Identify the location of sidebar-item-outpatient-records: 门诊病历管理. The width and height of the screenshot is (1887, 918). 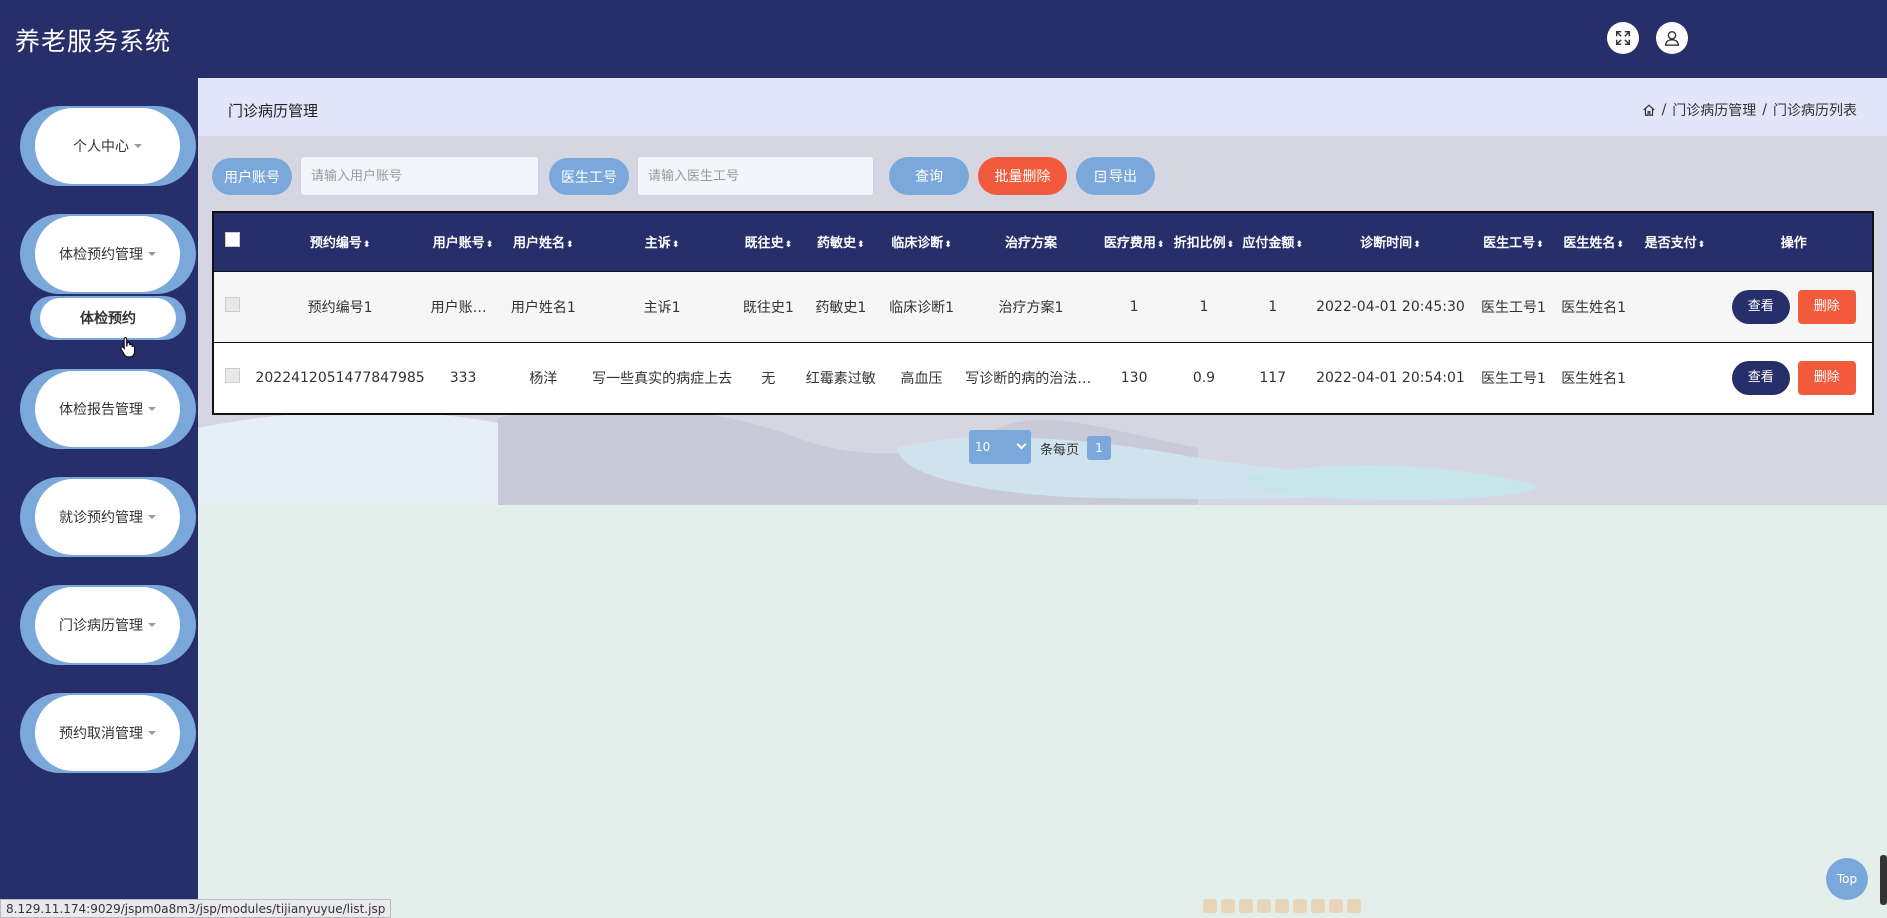
(108, 625).